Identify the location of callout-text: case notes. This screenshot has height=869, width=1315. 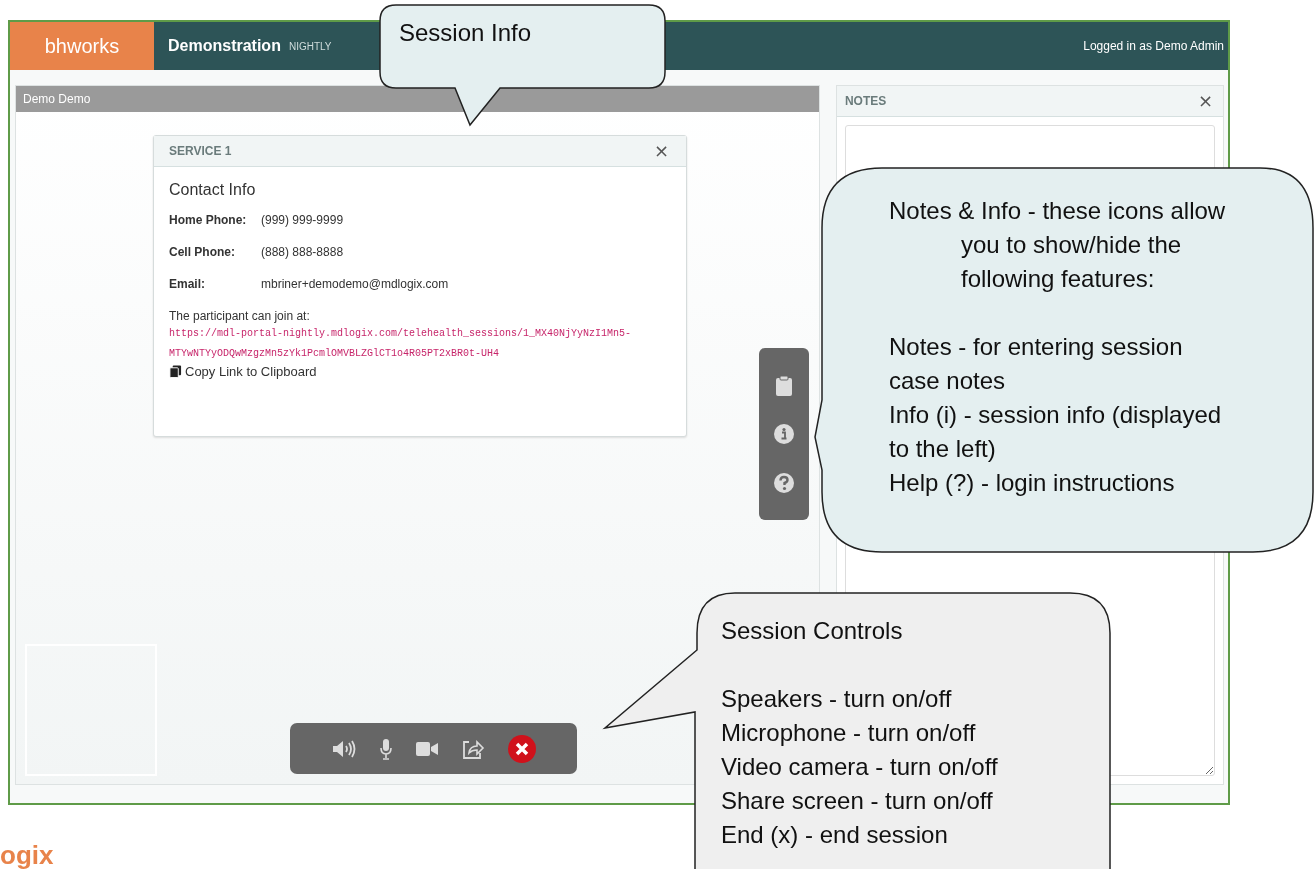
(948, 381).